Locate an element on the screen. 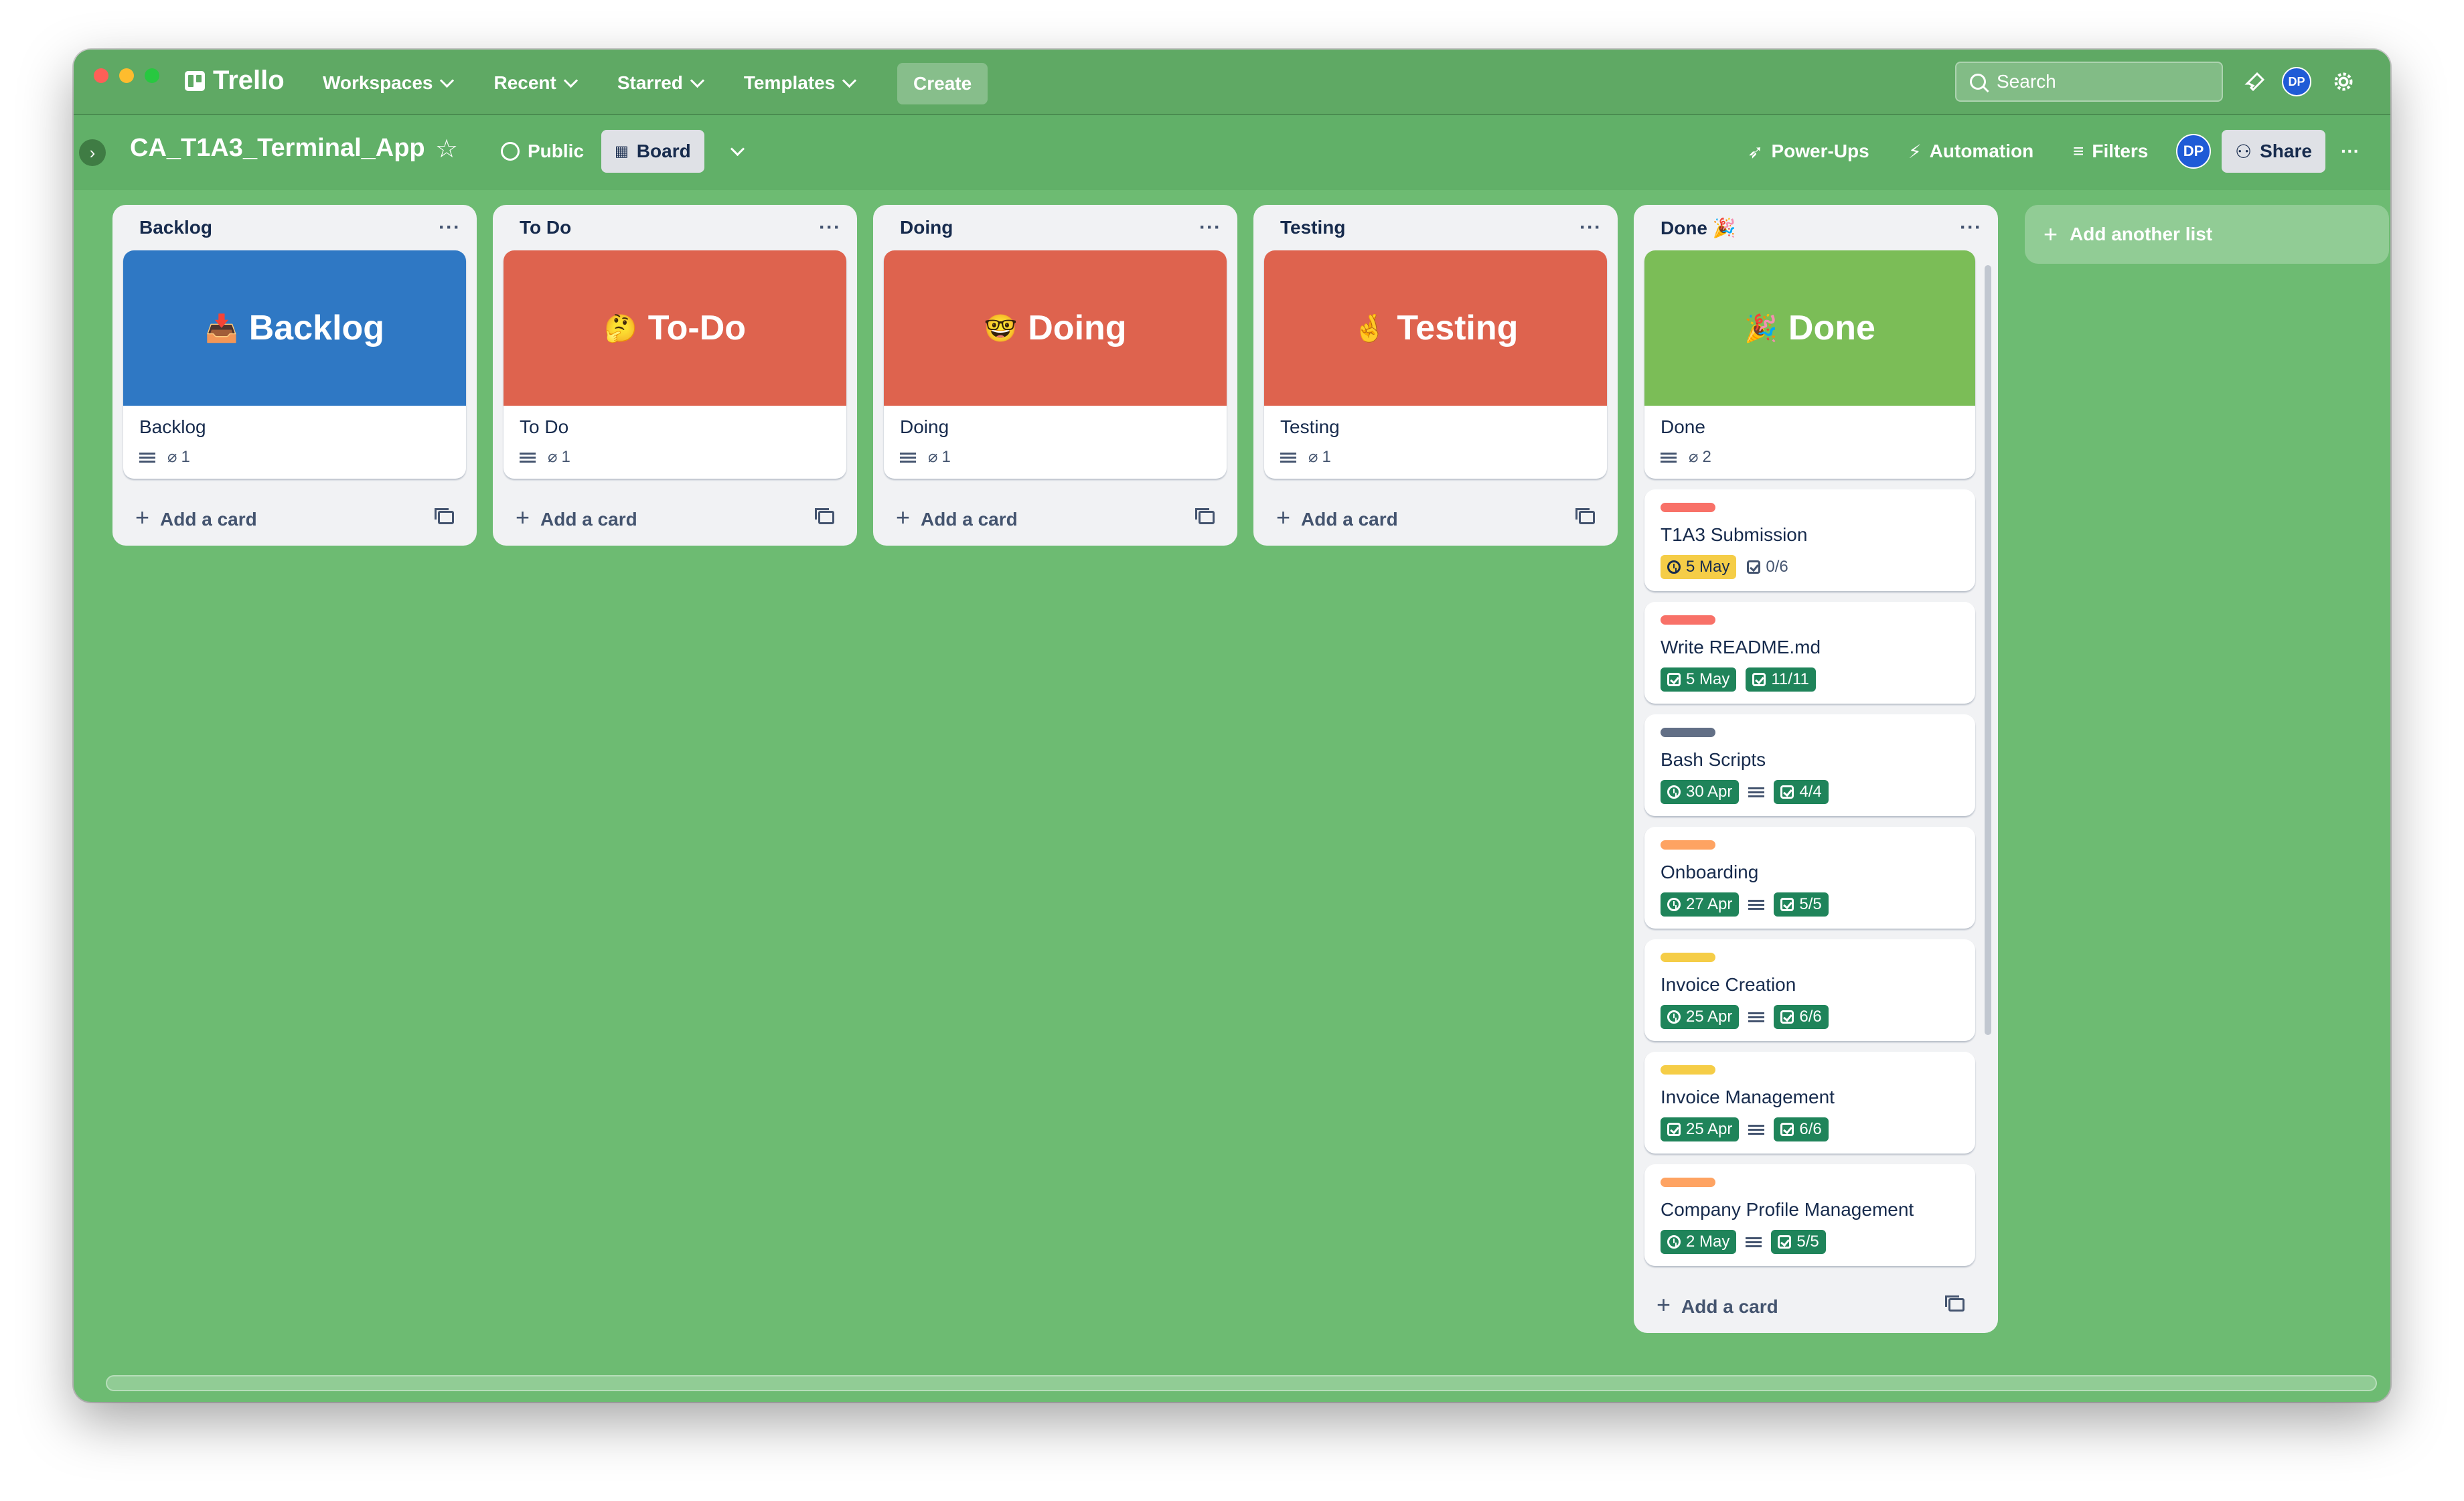 This screenshot has width=2464, height=1501. list-header: Testing ··· is located at coordinates (1436, 227).